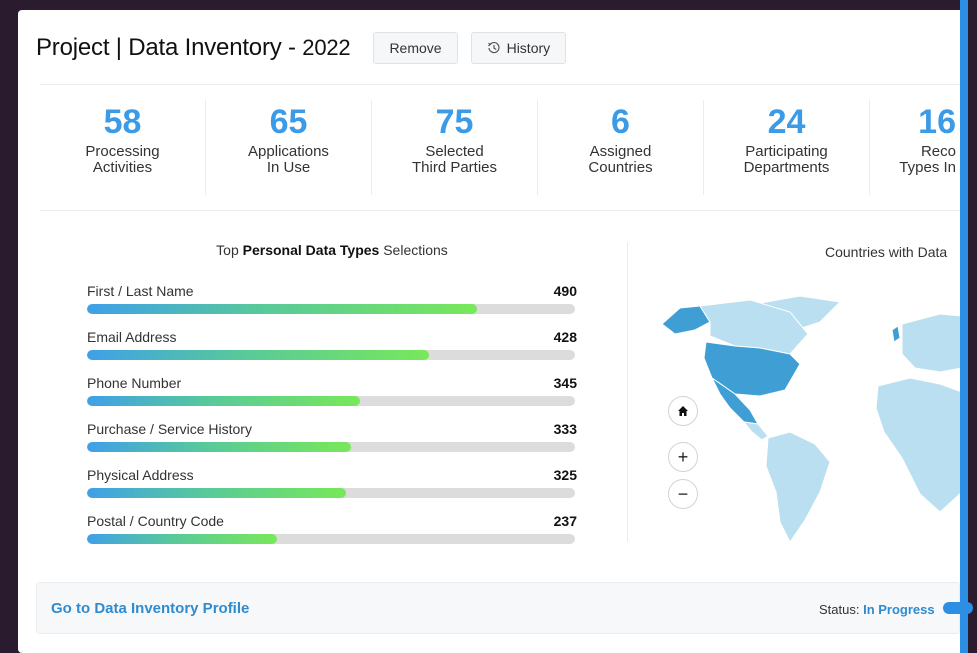 This screenshot has height=653, width=977. I want to click on map-title: Countries with Data, so click(886, 252).